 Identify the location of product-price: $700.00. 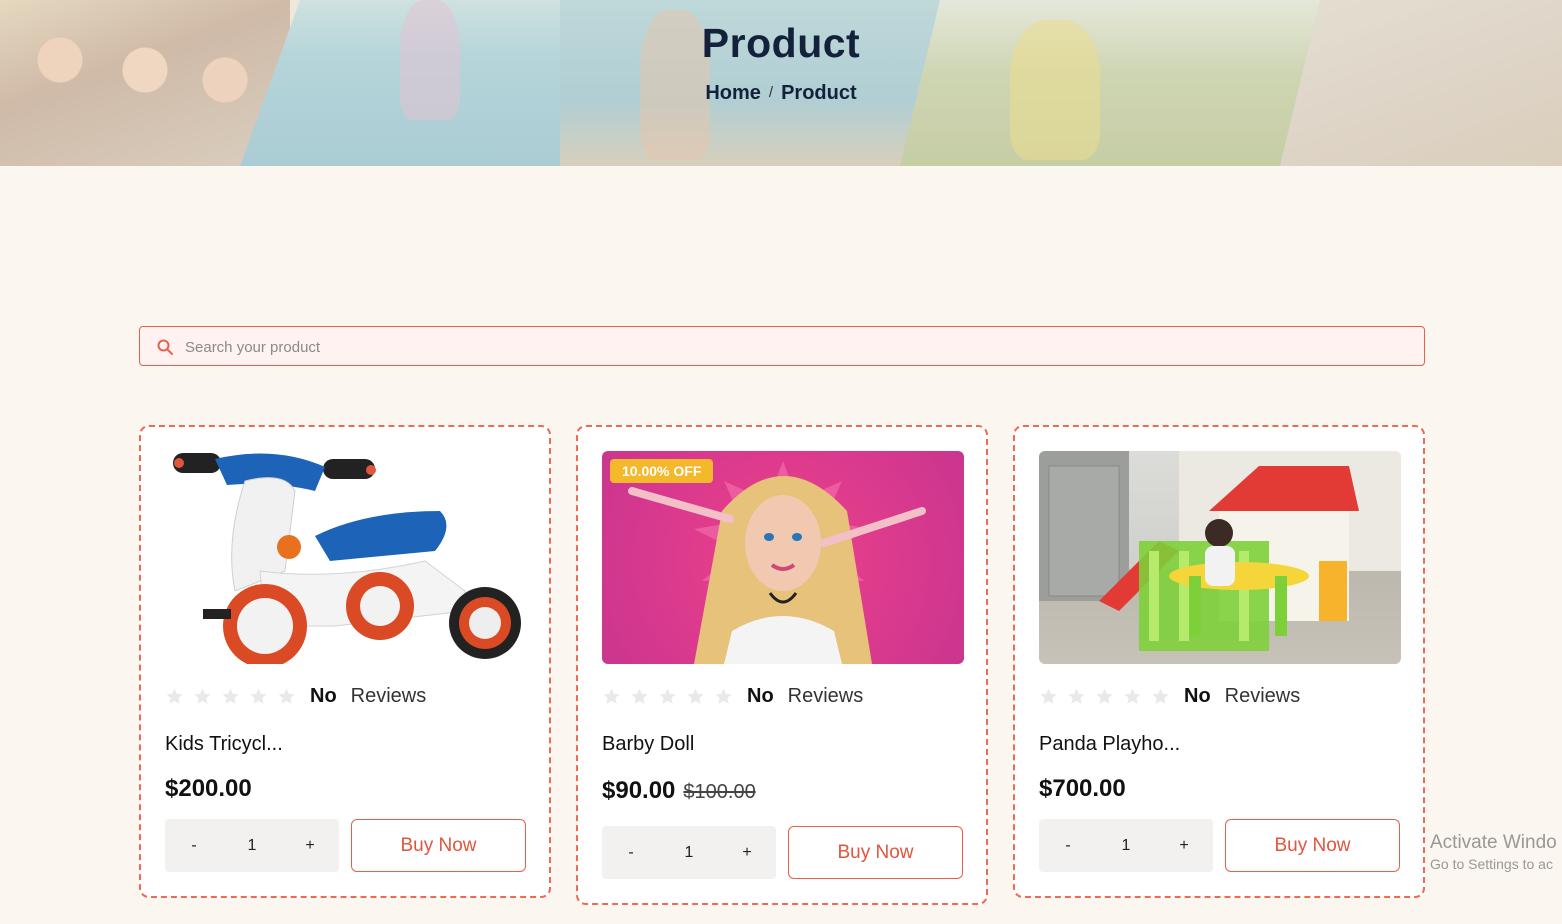
(1082, 789).